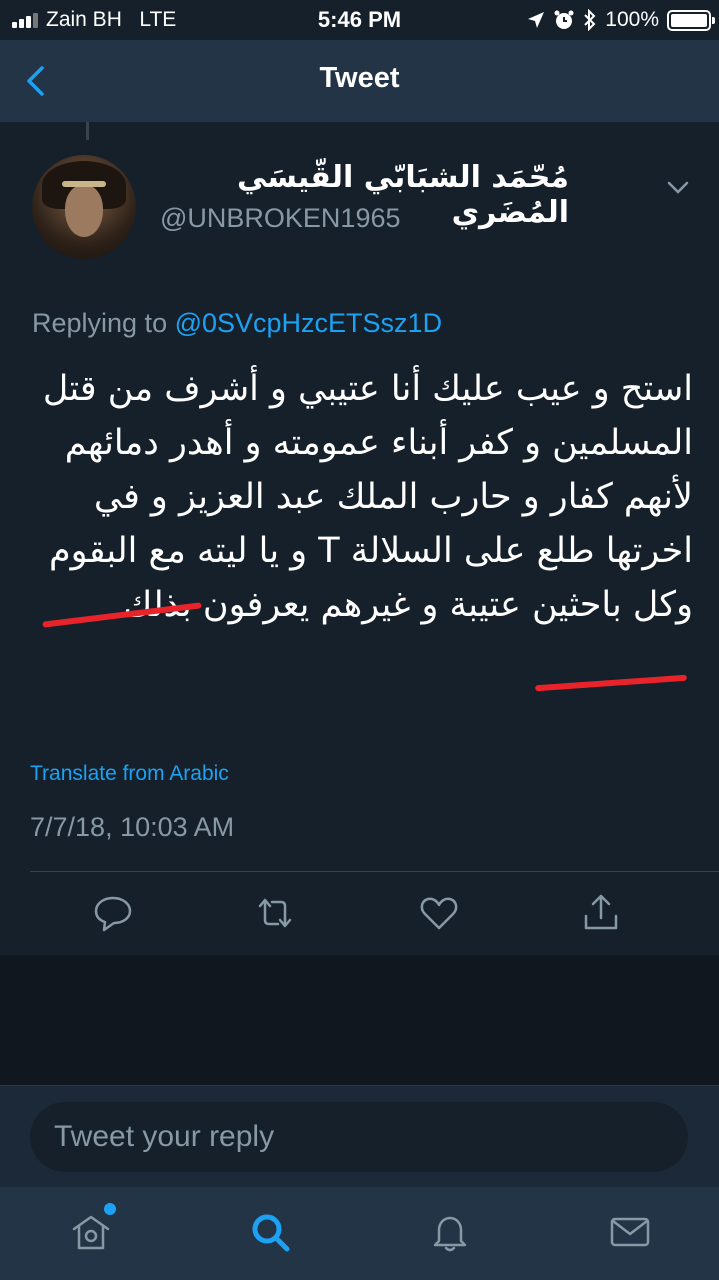  I want to click on replying-to: Replying to @0SVcpHzcETSsz1D, so click(237, 323).